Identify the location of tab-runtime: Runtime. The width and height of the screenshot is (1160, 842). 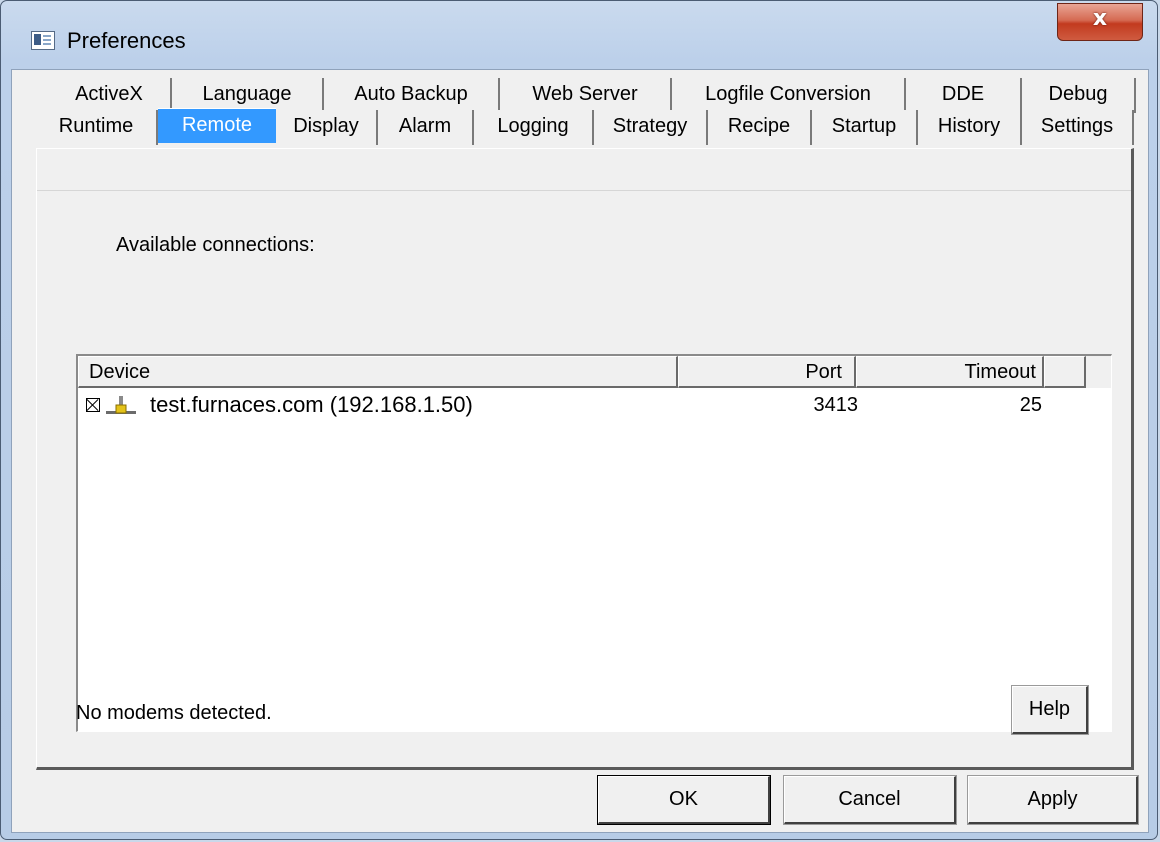
(97, 127).